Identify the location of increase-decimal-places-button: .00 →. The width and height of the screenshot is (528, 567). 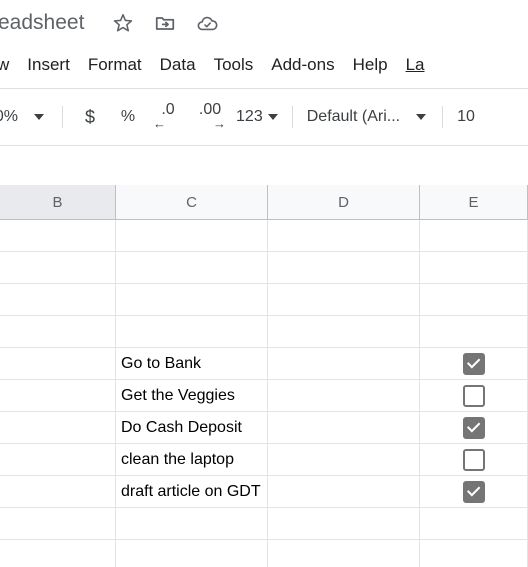
(210, 117).